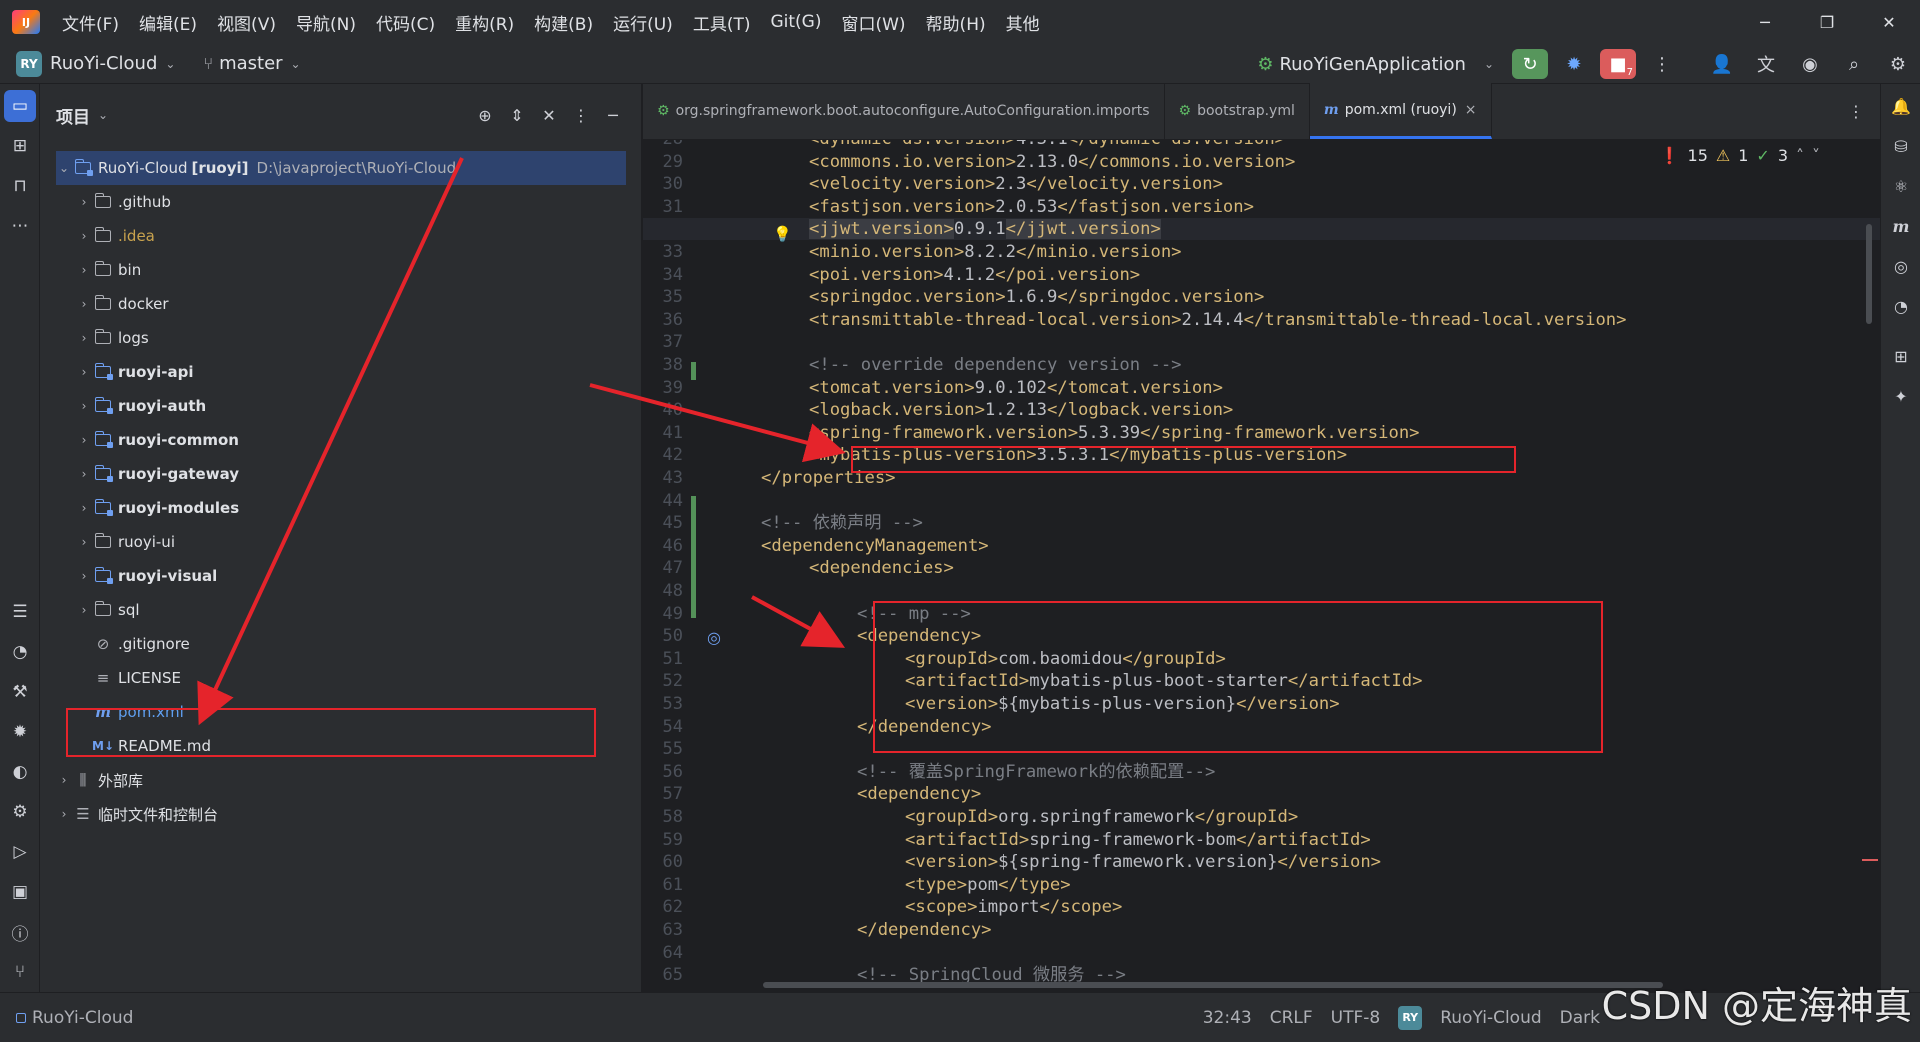 This screenshot has width=1920, height=1042. I want to click on run-config-selector: RuoYiGenApplication, so click(1372, 64).